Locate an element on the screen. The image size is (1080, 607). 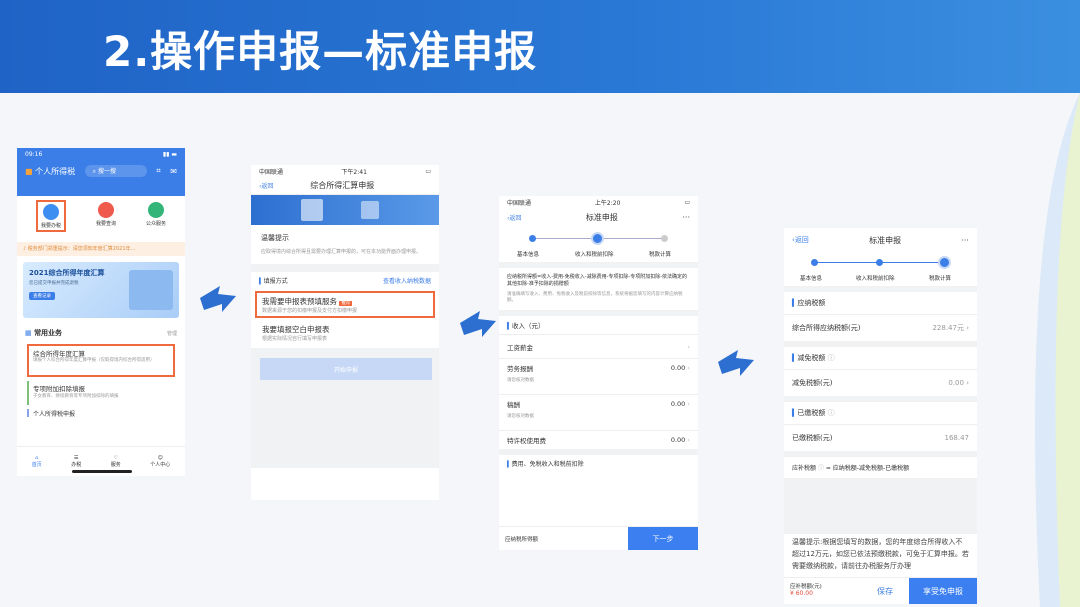
section-payable: ▍应纳税额 综合所得应纳税额(元) 228.47元 › is located at coordinates (880, 319).